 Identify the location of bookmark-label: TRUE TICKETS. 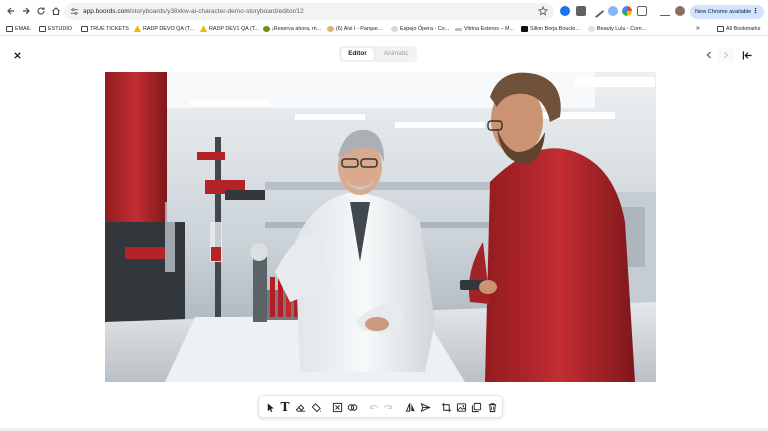
(109, 29).